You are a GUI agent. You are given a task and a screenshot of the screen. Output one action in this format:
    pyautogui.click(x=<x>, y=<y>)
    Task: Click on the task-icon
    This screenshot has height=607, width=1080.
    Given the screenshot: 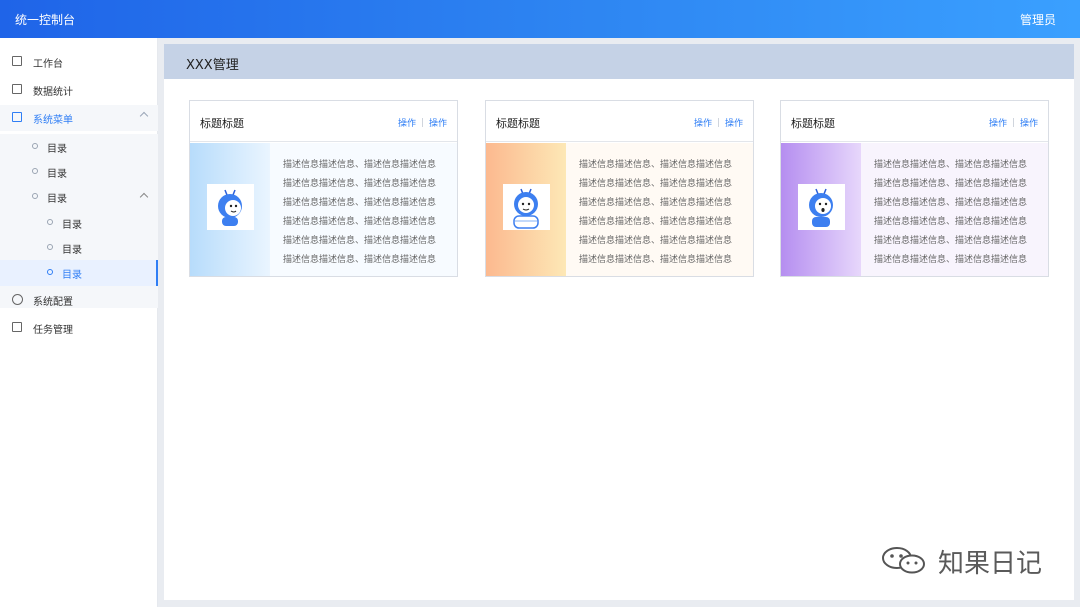 What is the action you would take?
    pyautogui.click(x=17, y=327)
    